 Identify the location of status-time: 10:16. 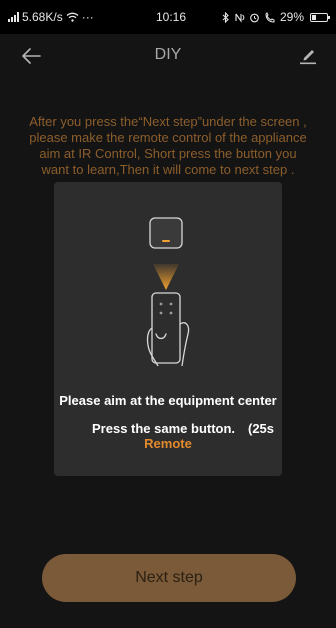
(170, 17).